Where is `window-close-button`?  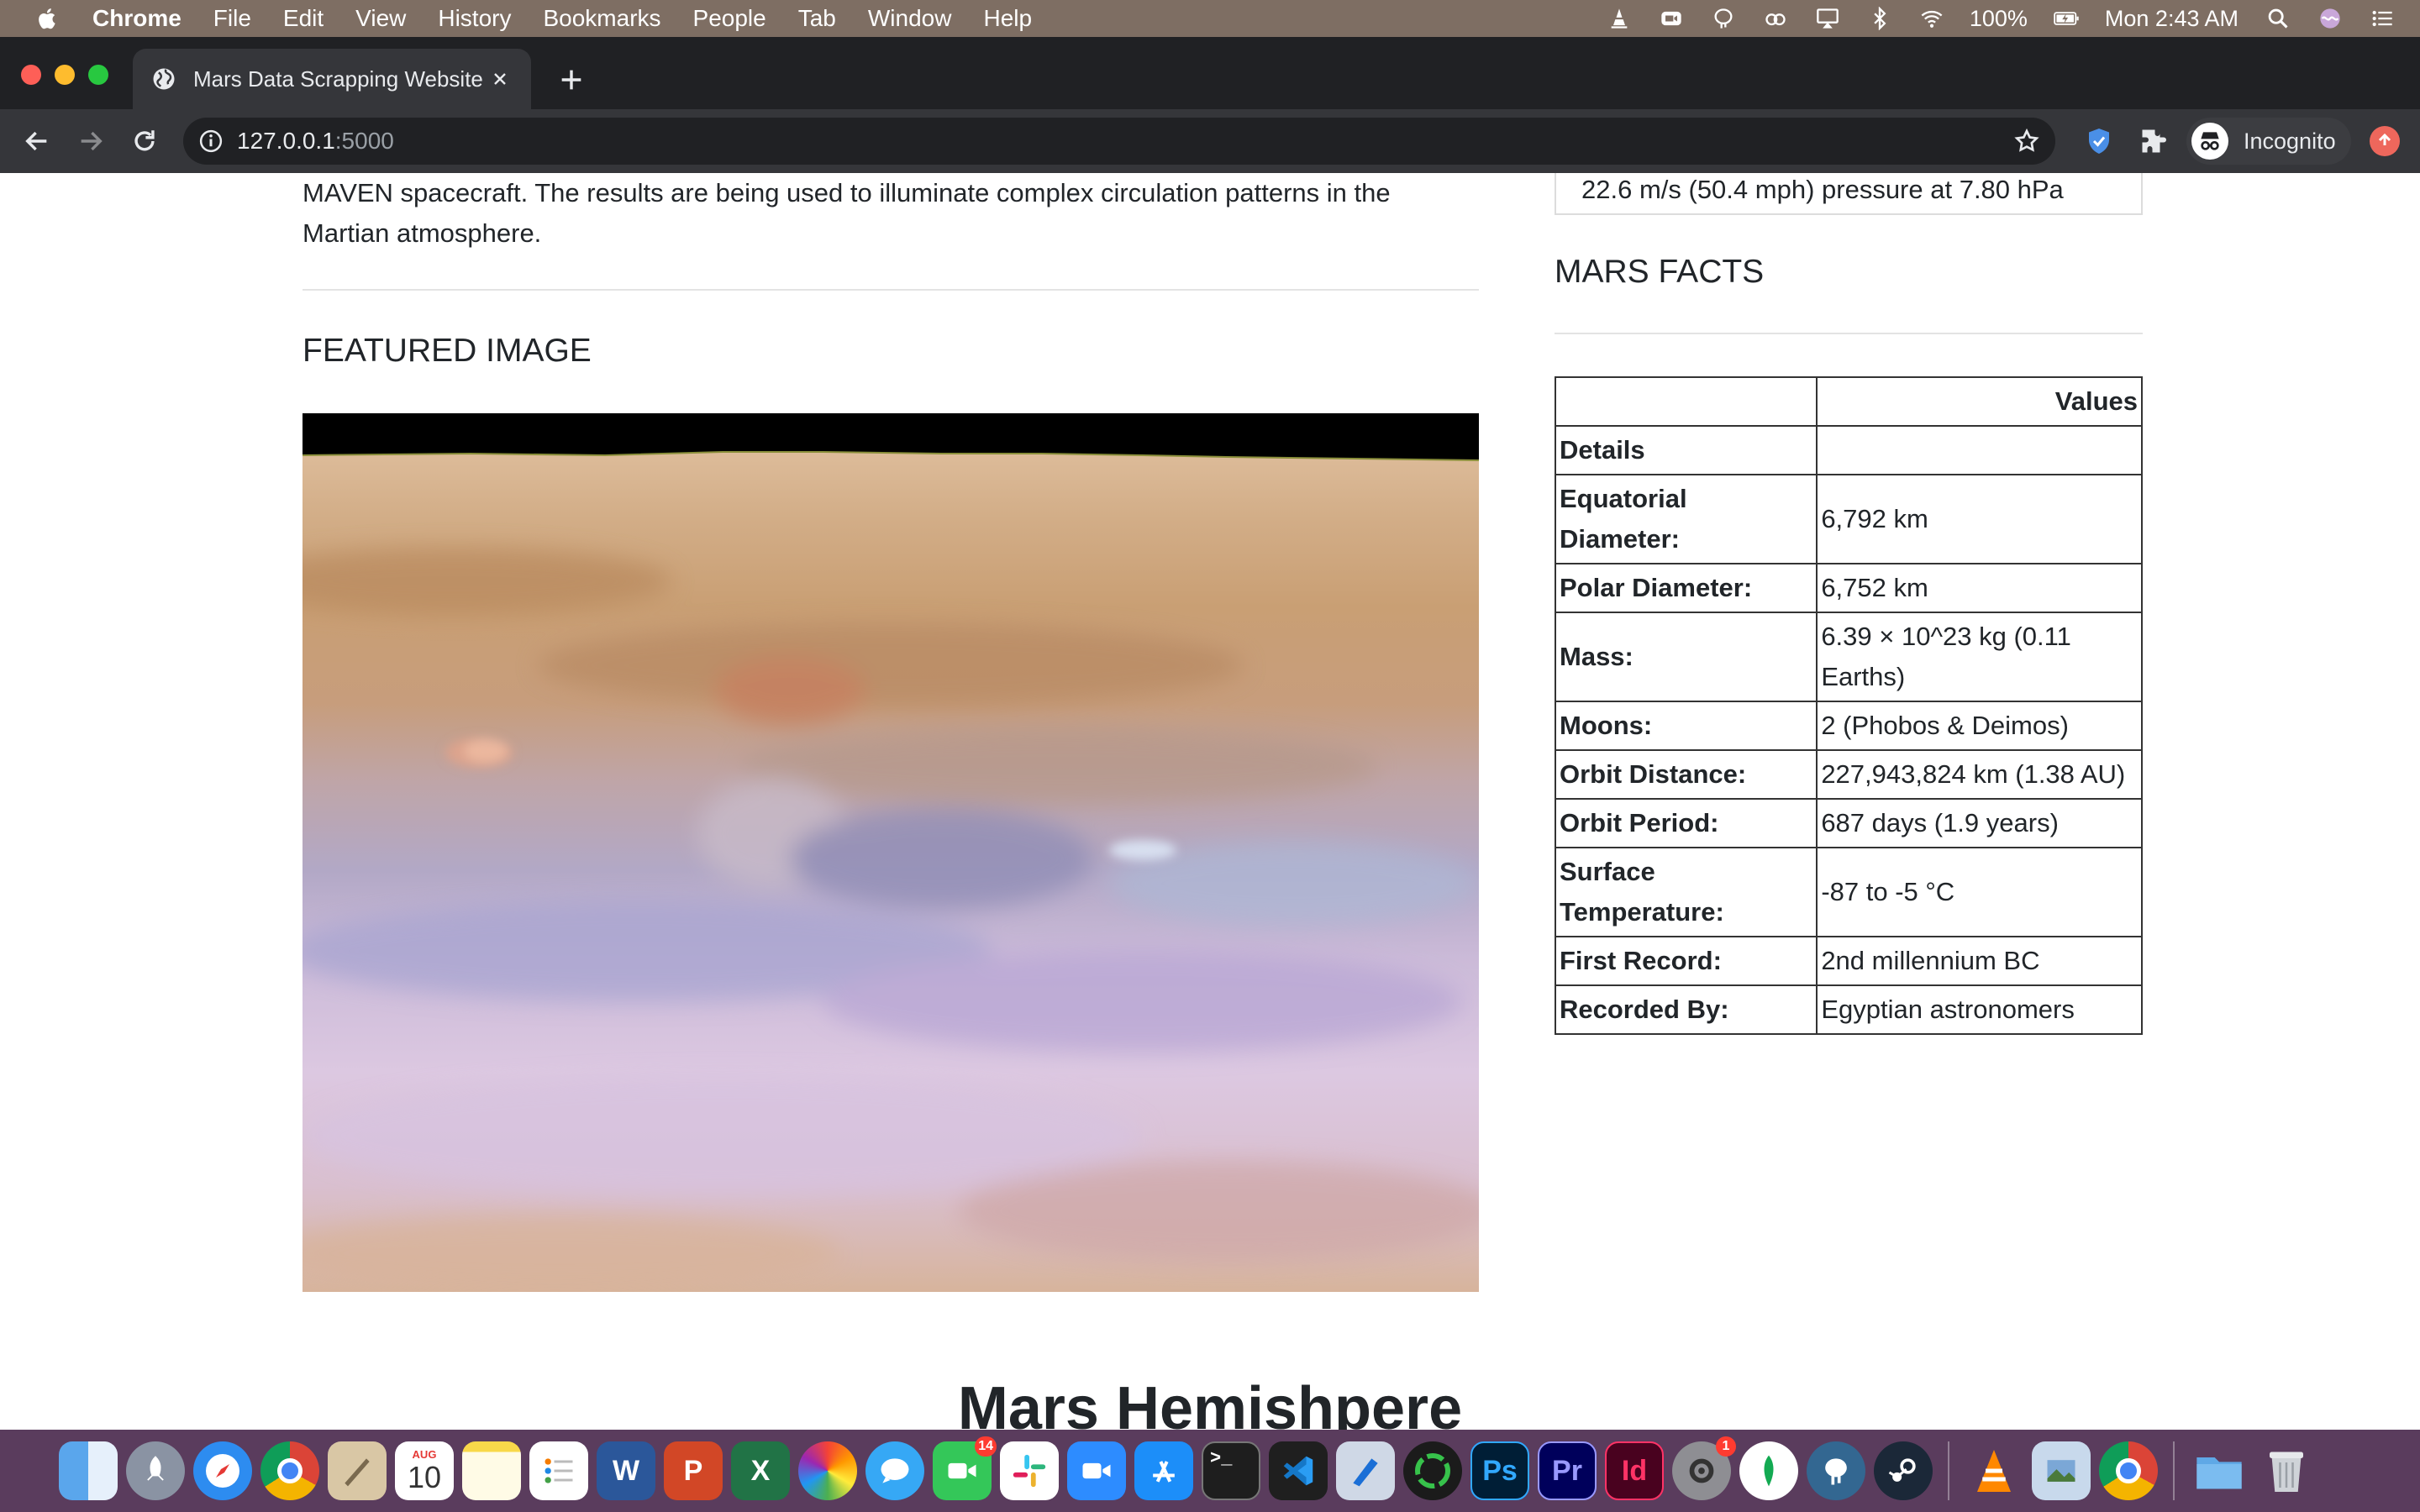
window-close-button is located at coordinates (31, 75).